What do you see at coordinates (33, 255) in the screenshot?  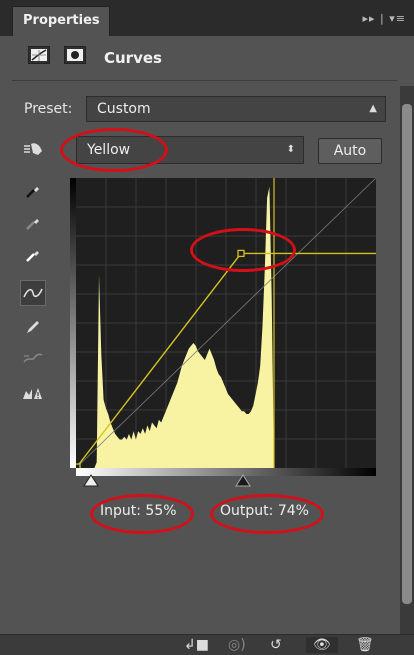 I see `sample-white-point-icon` at bounding box center [33, 255].